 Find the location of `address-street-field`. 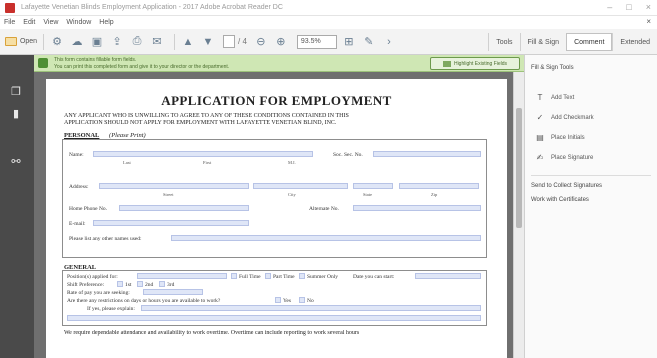

address-street-field is located at coordinates (174, 186).